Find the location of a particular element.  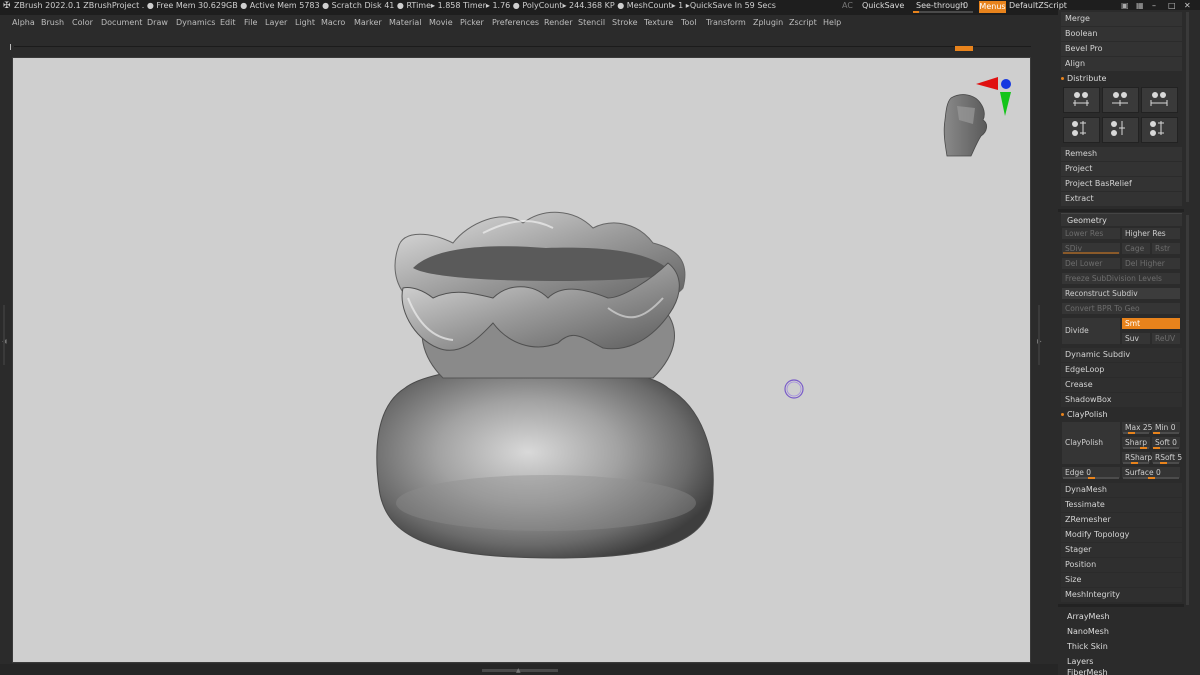

lower-res-button: Lower Res is located at coordinates (1091, 233).